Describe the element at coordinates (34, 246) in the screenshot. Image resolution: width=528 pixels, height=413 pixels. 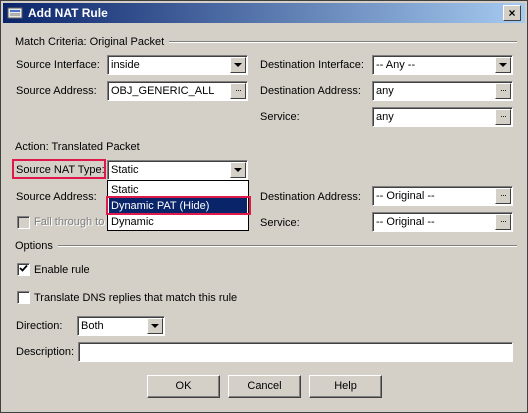
I see `options-title: Options` at that location.